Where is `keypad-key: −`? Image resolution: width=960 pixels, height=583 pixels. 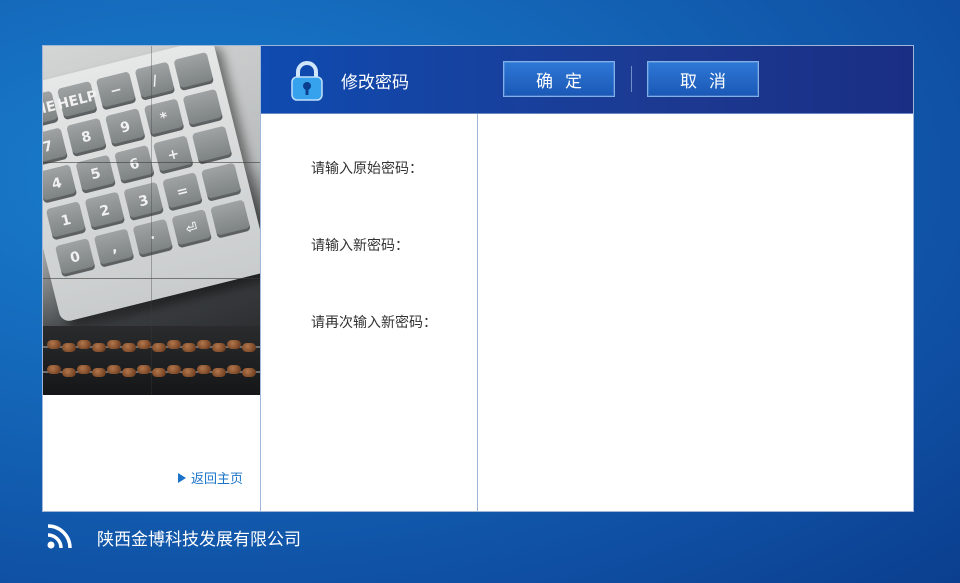
keypad-key: − is located at coordinates (116, 91).